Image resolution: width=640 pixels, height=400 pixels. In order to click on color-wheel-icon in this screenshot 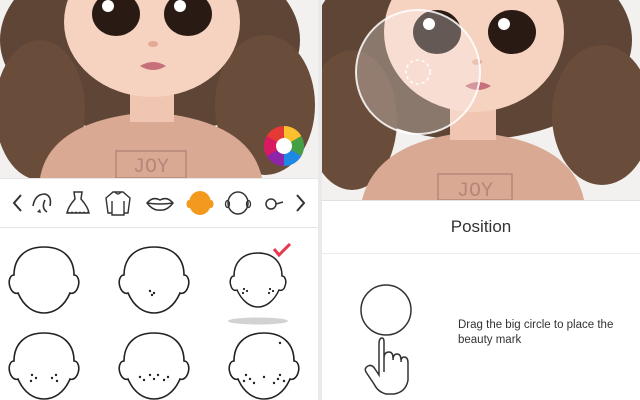, I will do `click(284, 146)`.